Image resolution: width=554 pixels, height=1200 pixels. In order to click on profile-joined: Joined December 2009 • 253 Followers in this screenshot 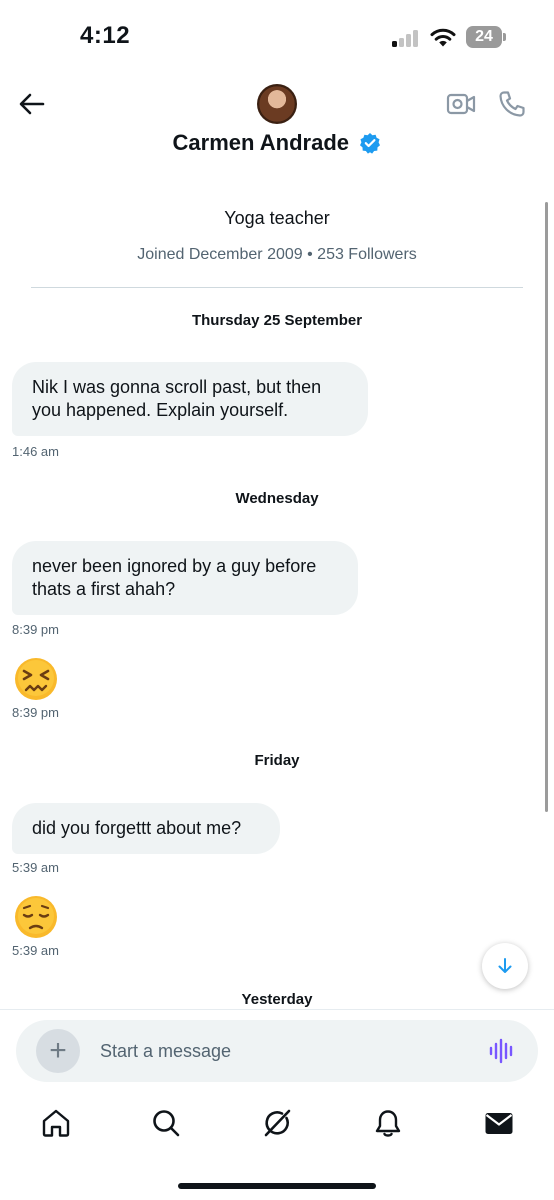, I will do `click(277, 254)`.